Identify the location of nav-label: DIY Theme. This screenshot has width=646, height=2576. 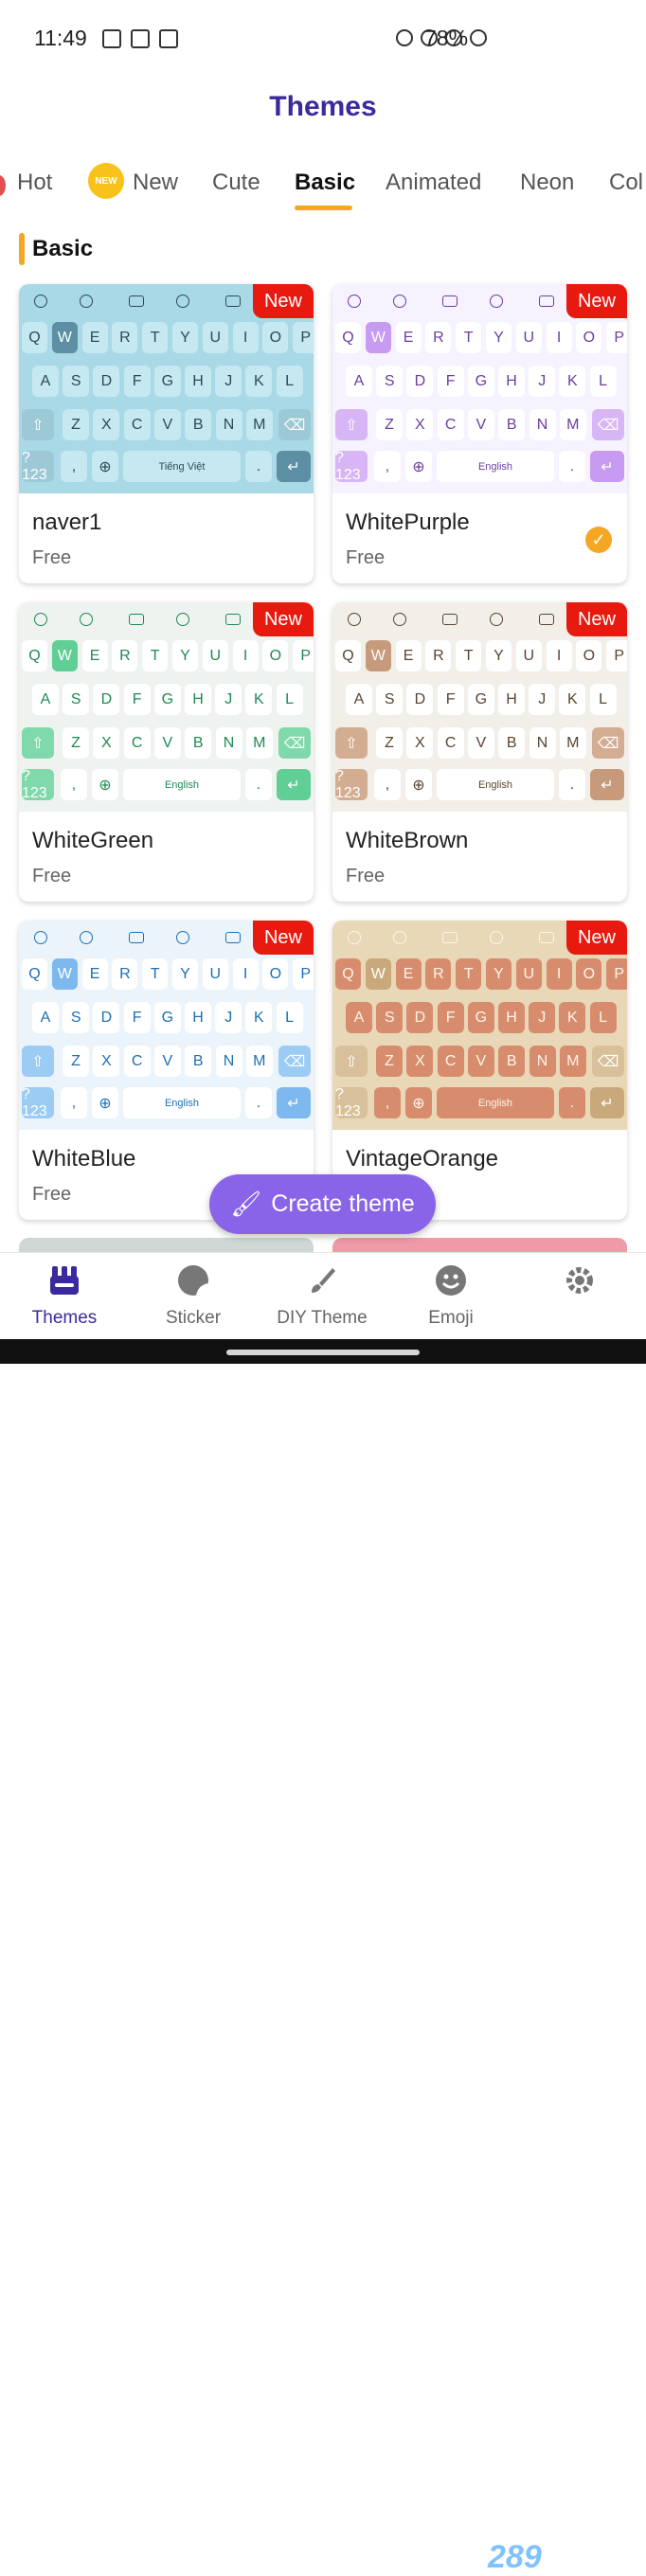
(322, 1318).